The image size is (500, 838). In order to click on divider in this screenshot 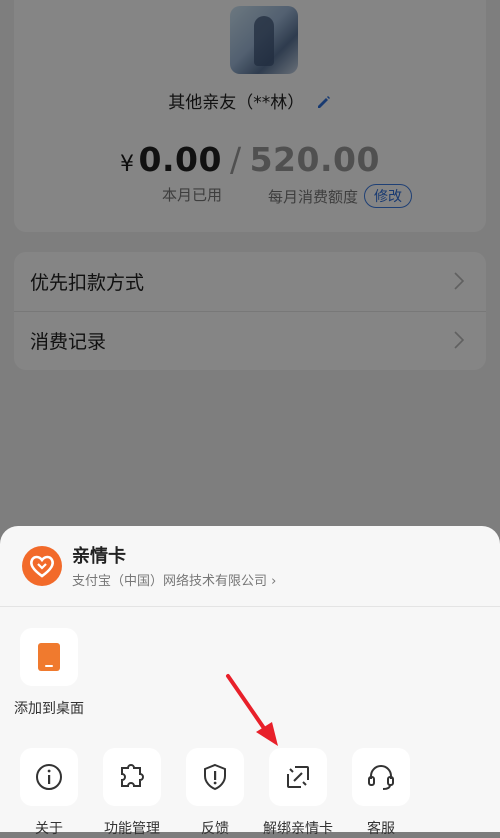, I will do `click(250, 606)`.